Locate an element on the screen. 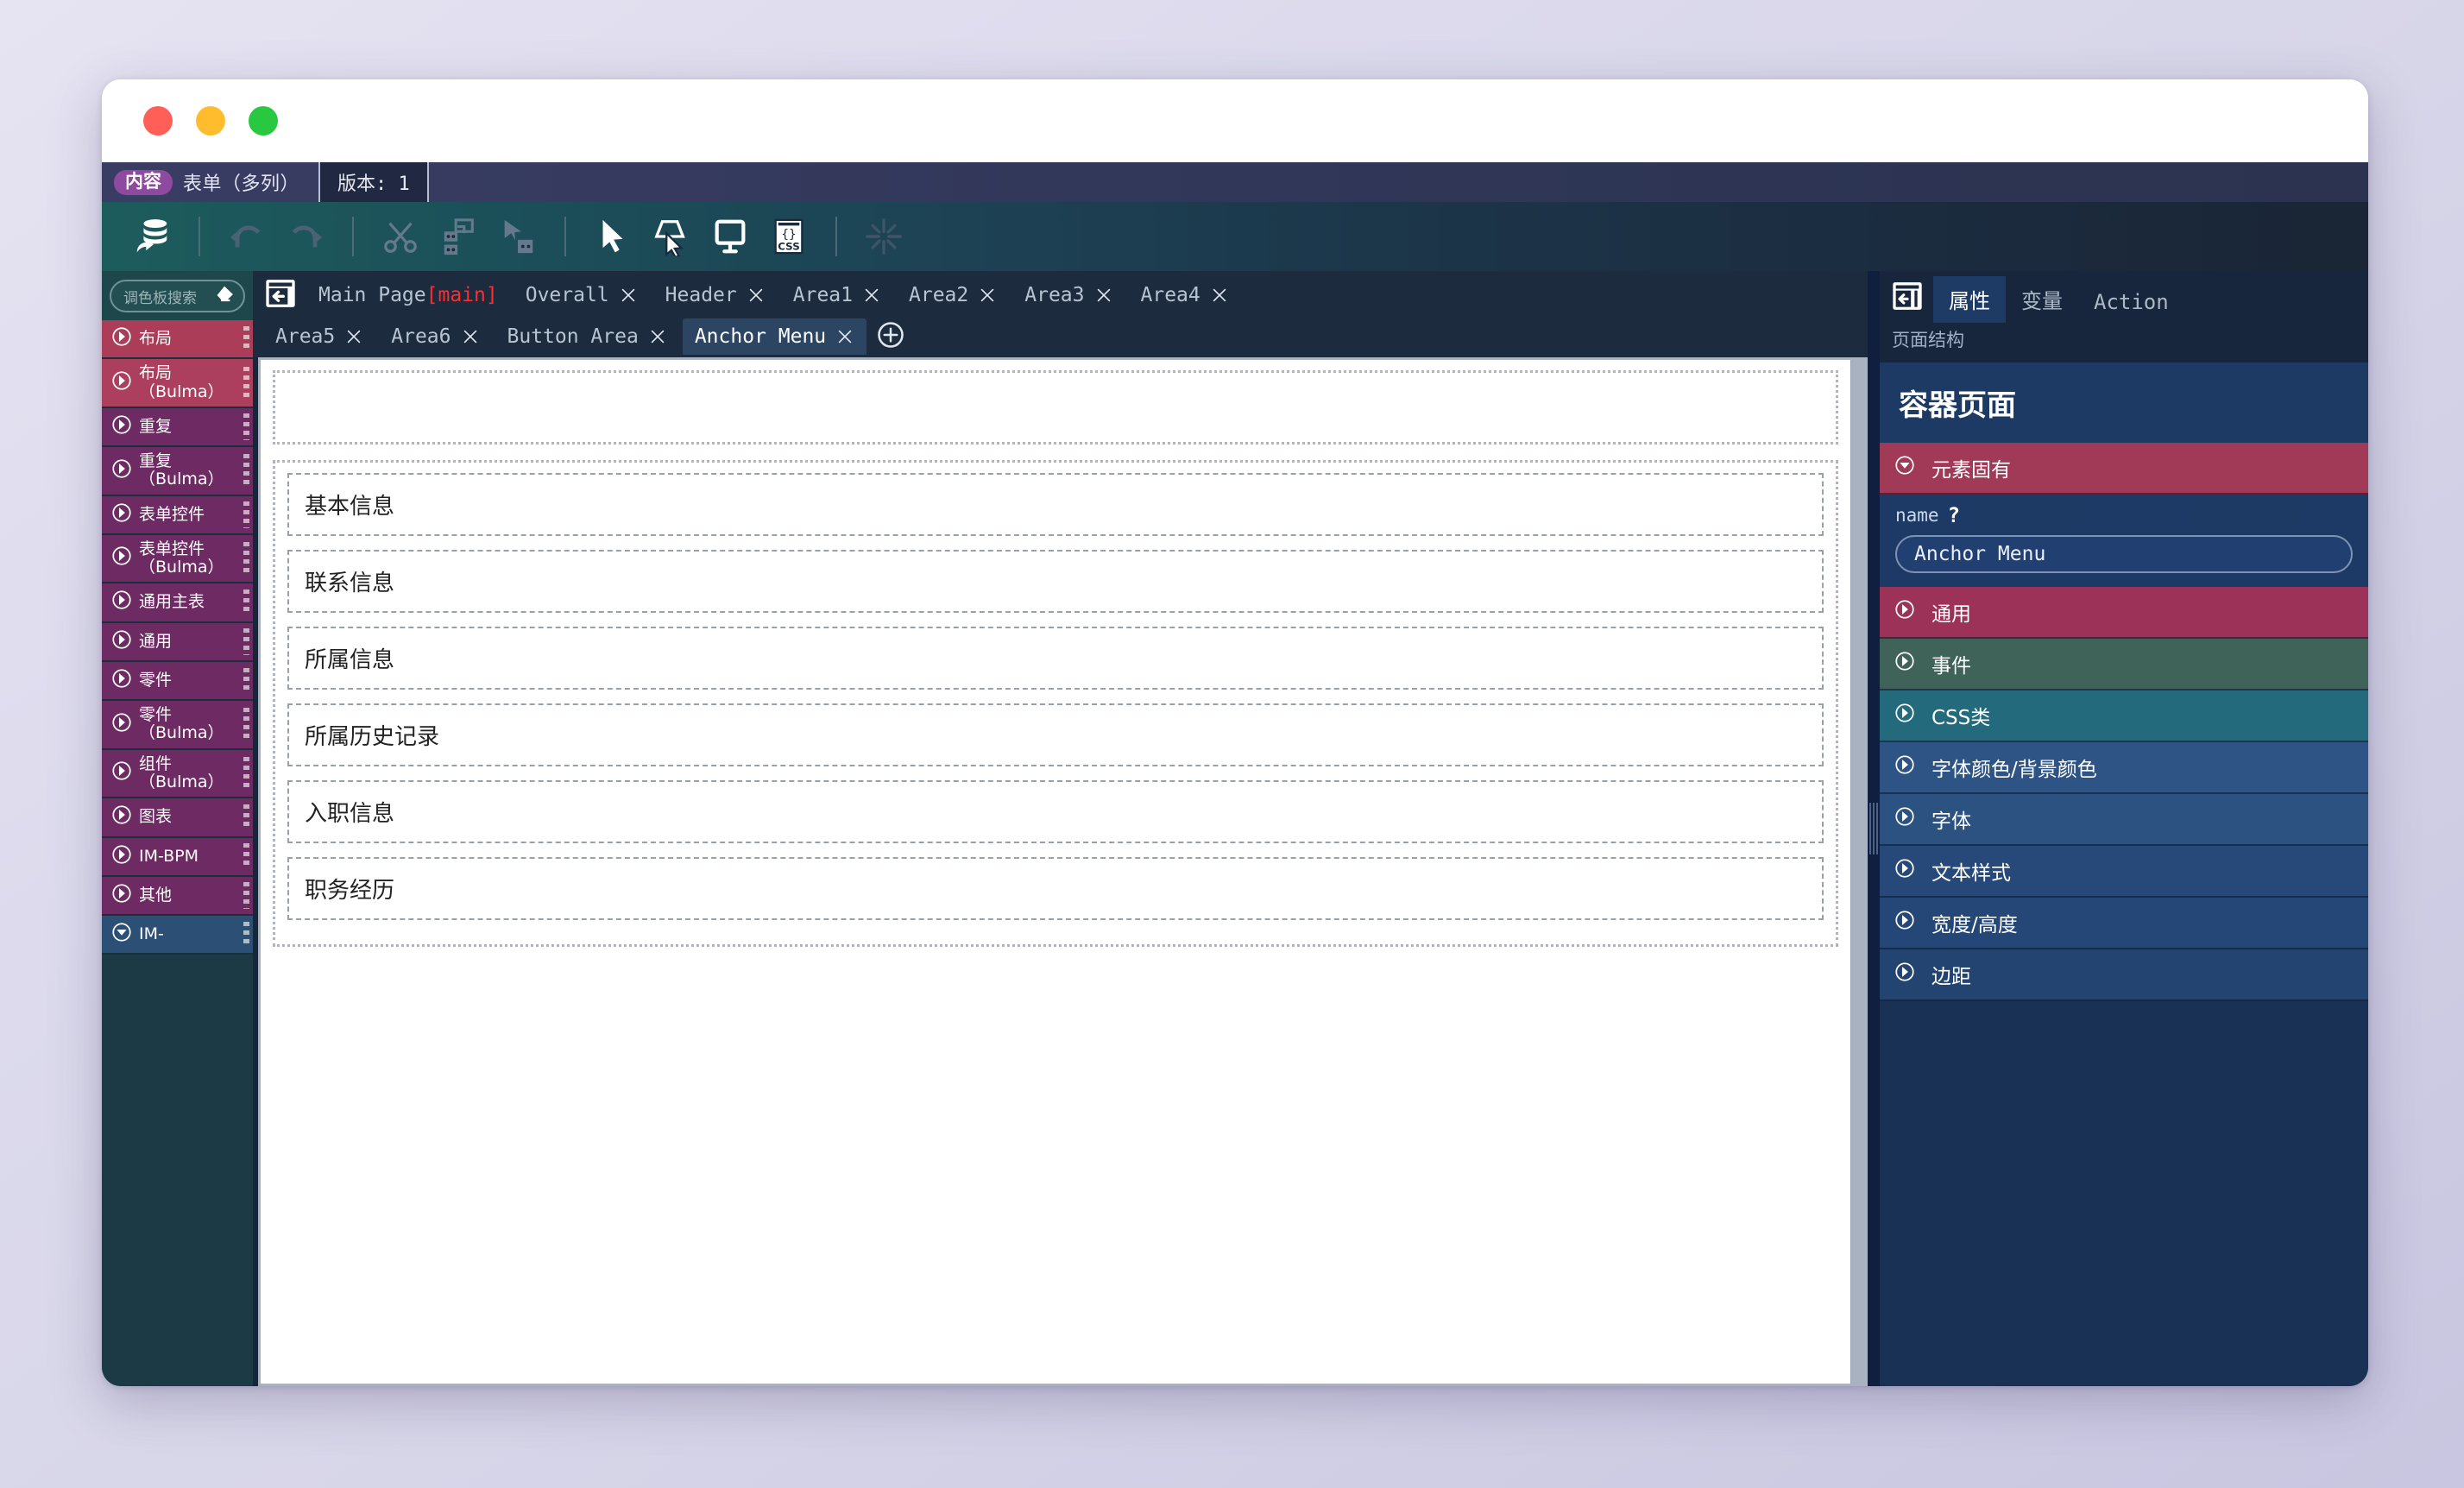 The image size is (2464, 1488). canvas-section: 职务经历 is located at coordinates (1055, 888).